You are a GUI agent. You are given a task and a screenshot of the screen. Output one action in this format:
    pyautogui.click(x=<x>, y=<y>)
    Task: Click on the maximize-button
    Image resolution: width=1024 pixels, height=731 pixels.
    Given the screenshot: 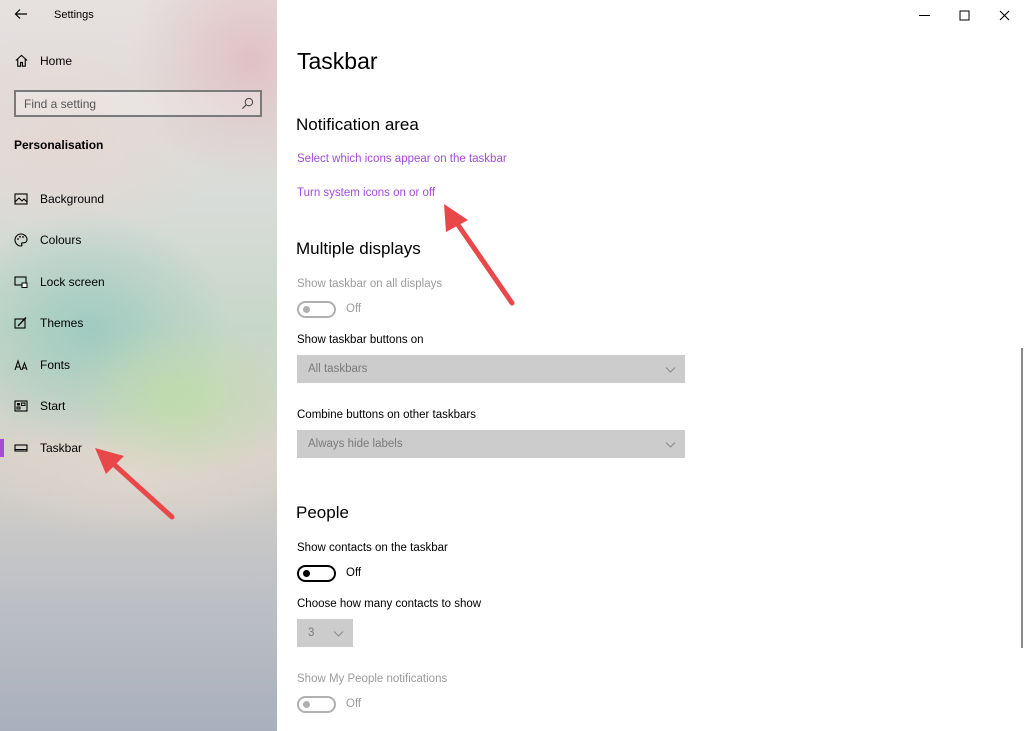 What is the action you would take?
    pyautogui.click(x=964, y=15)
    